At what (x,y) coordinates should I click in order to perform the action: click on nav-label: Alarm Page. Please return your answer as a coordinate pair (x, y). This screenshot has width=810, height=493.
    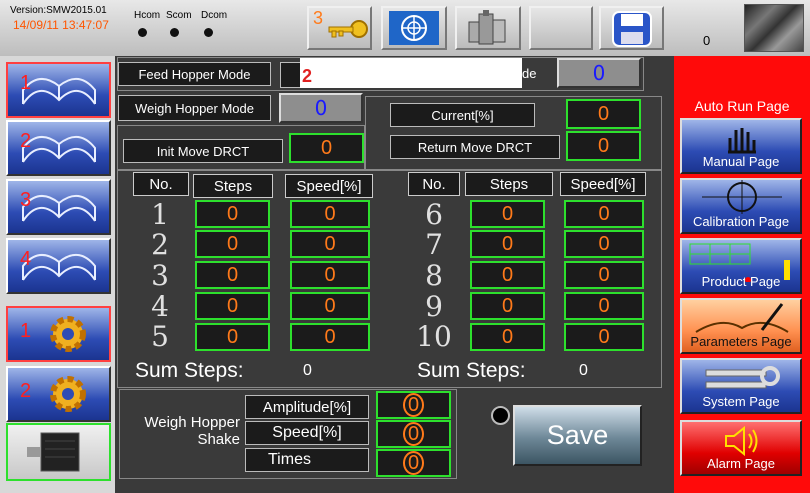
    Looking at the image, I should click on (741, 463).